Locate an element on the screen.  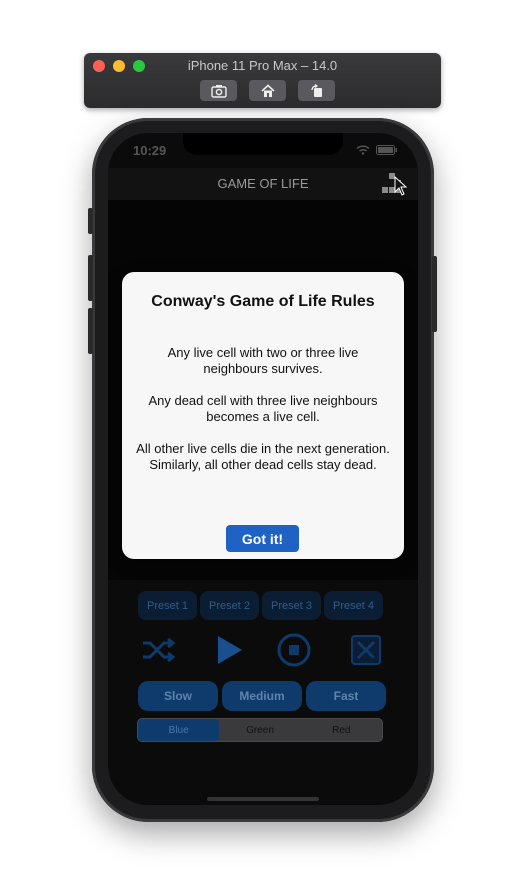
screenshot-icon is located at coordinates (218, 91).